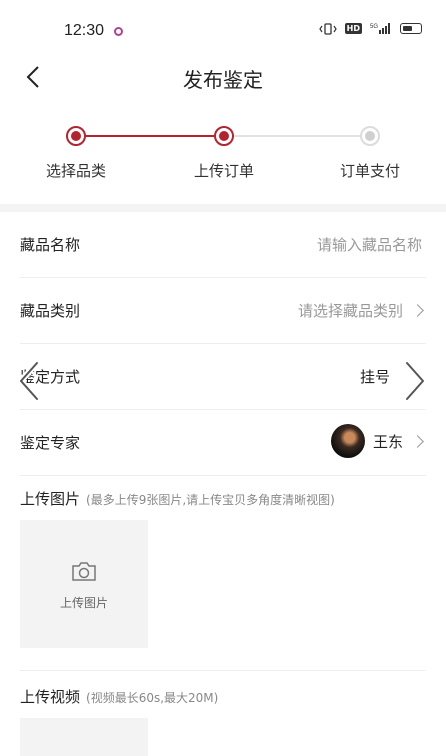  I want to click on collection-category-select: 请选择藏品类别, so click(360, 310).